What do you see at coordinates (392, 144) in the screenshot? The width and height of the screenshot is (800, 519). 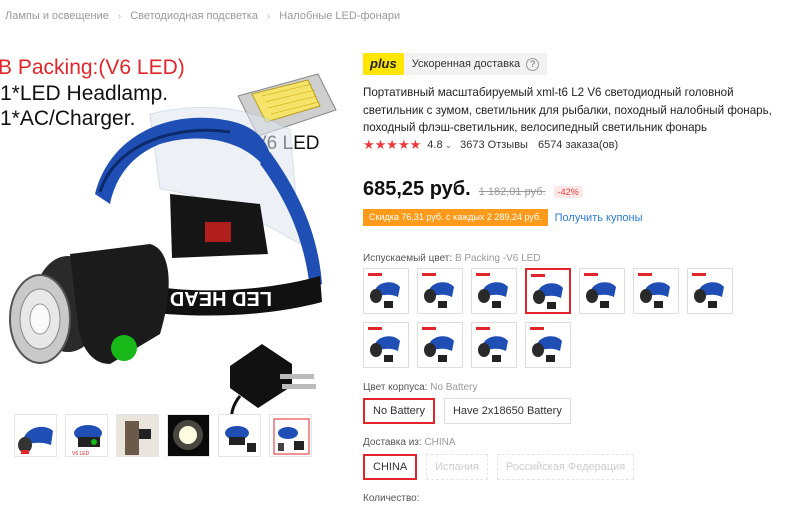 I see `rating-stars-icon: ★★★★★` at bounding box center [392, 144].